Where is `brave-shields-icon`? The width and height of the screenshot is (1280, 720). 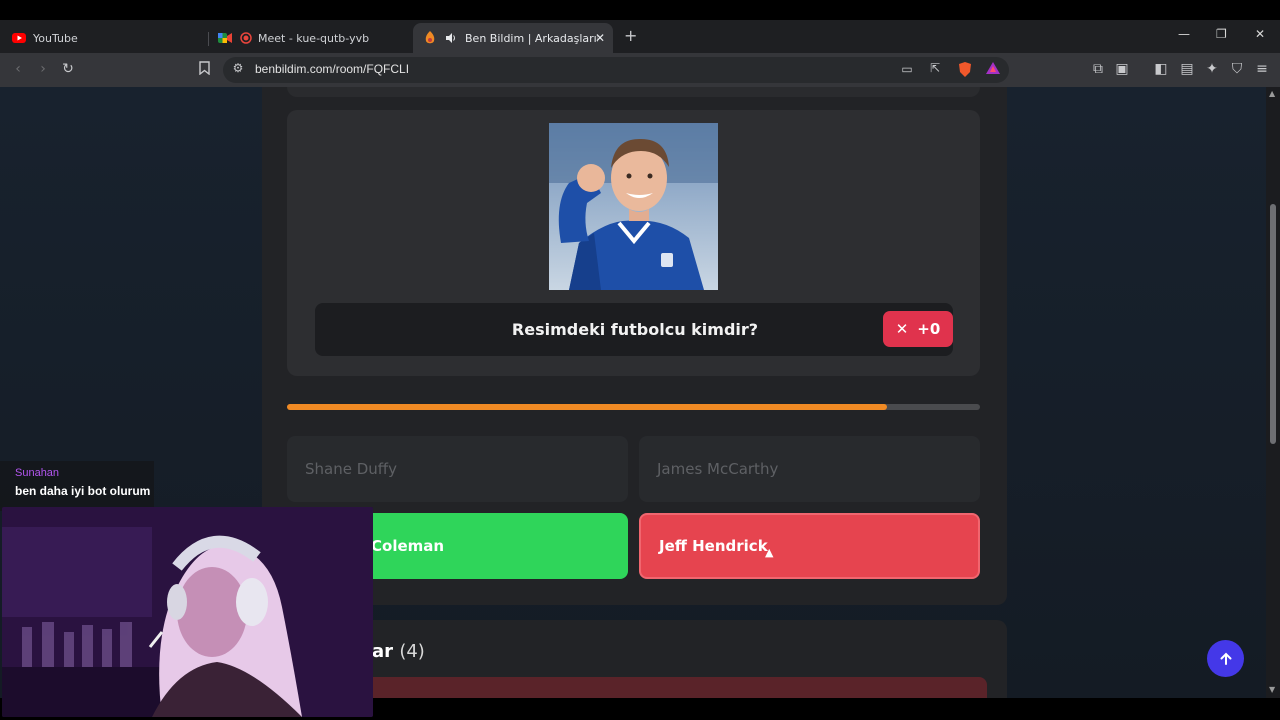 brave-shields-icon is located at coordinates (965, 71).